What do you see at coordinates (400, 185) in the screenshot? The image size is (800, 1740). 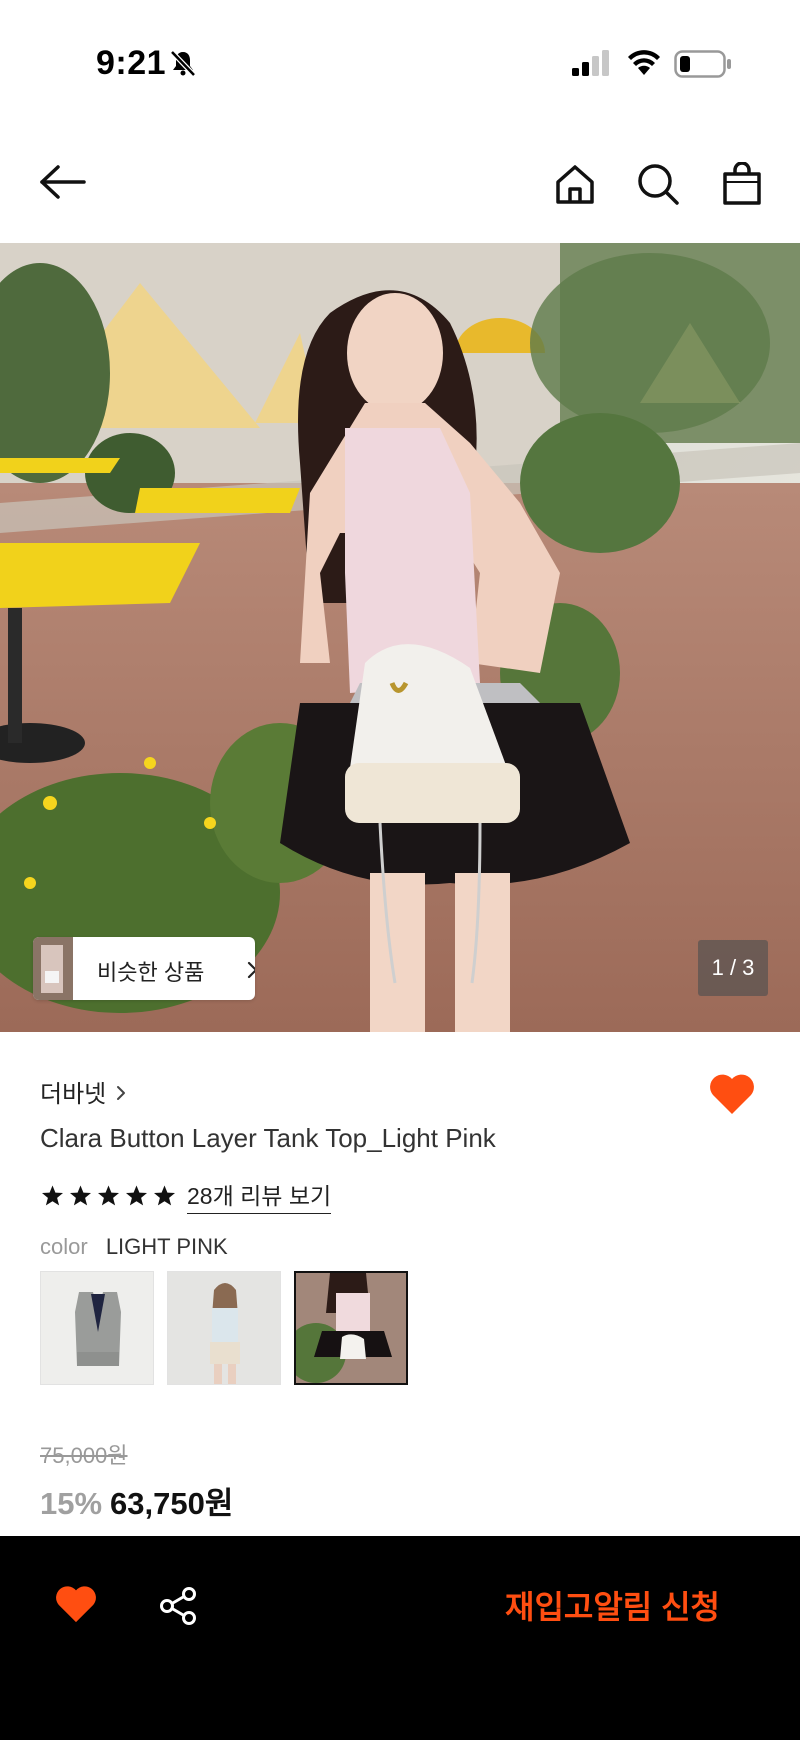 I see `top-navigation` at bounding box center [400, 185].